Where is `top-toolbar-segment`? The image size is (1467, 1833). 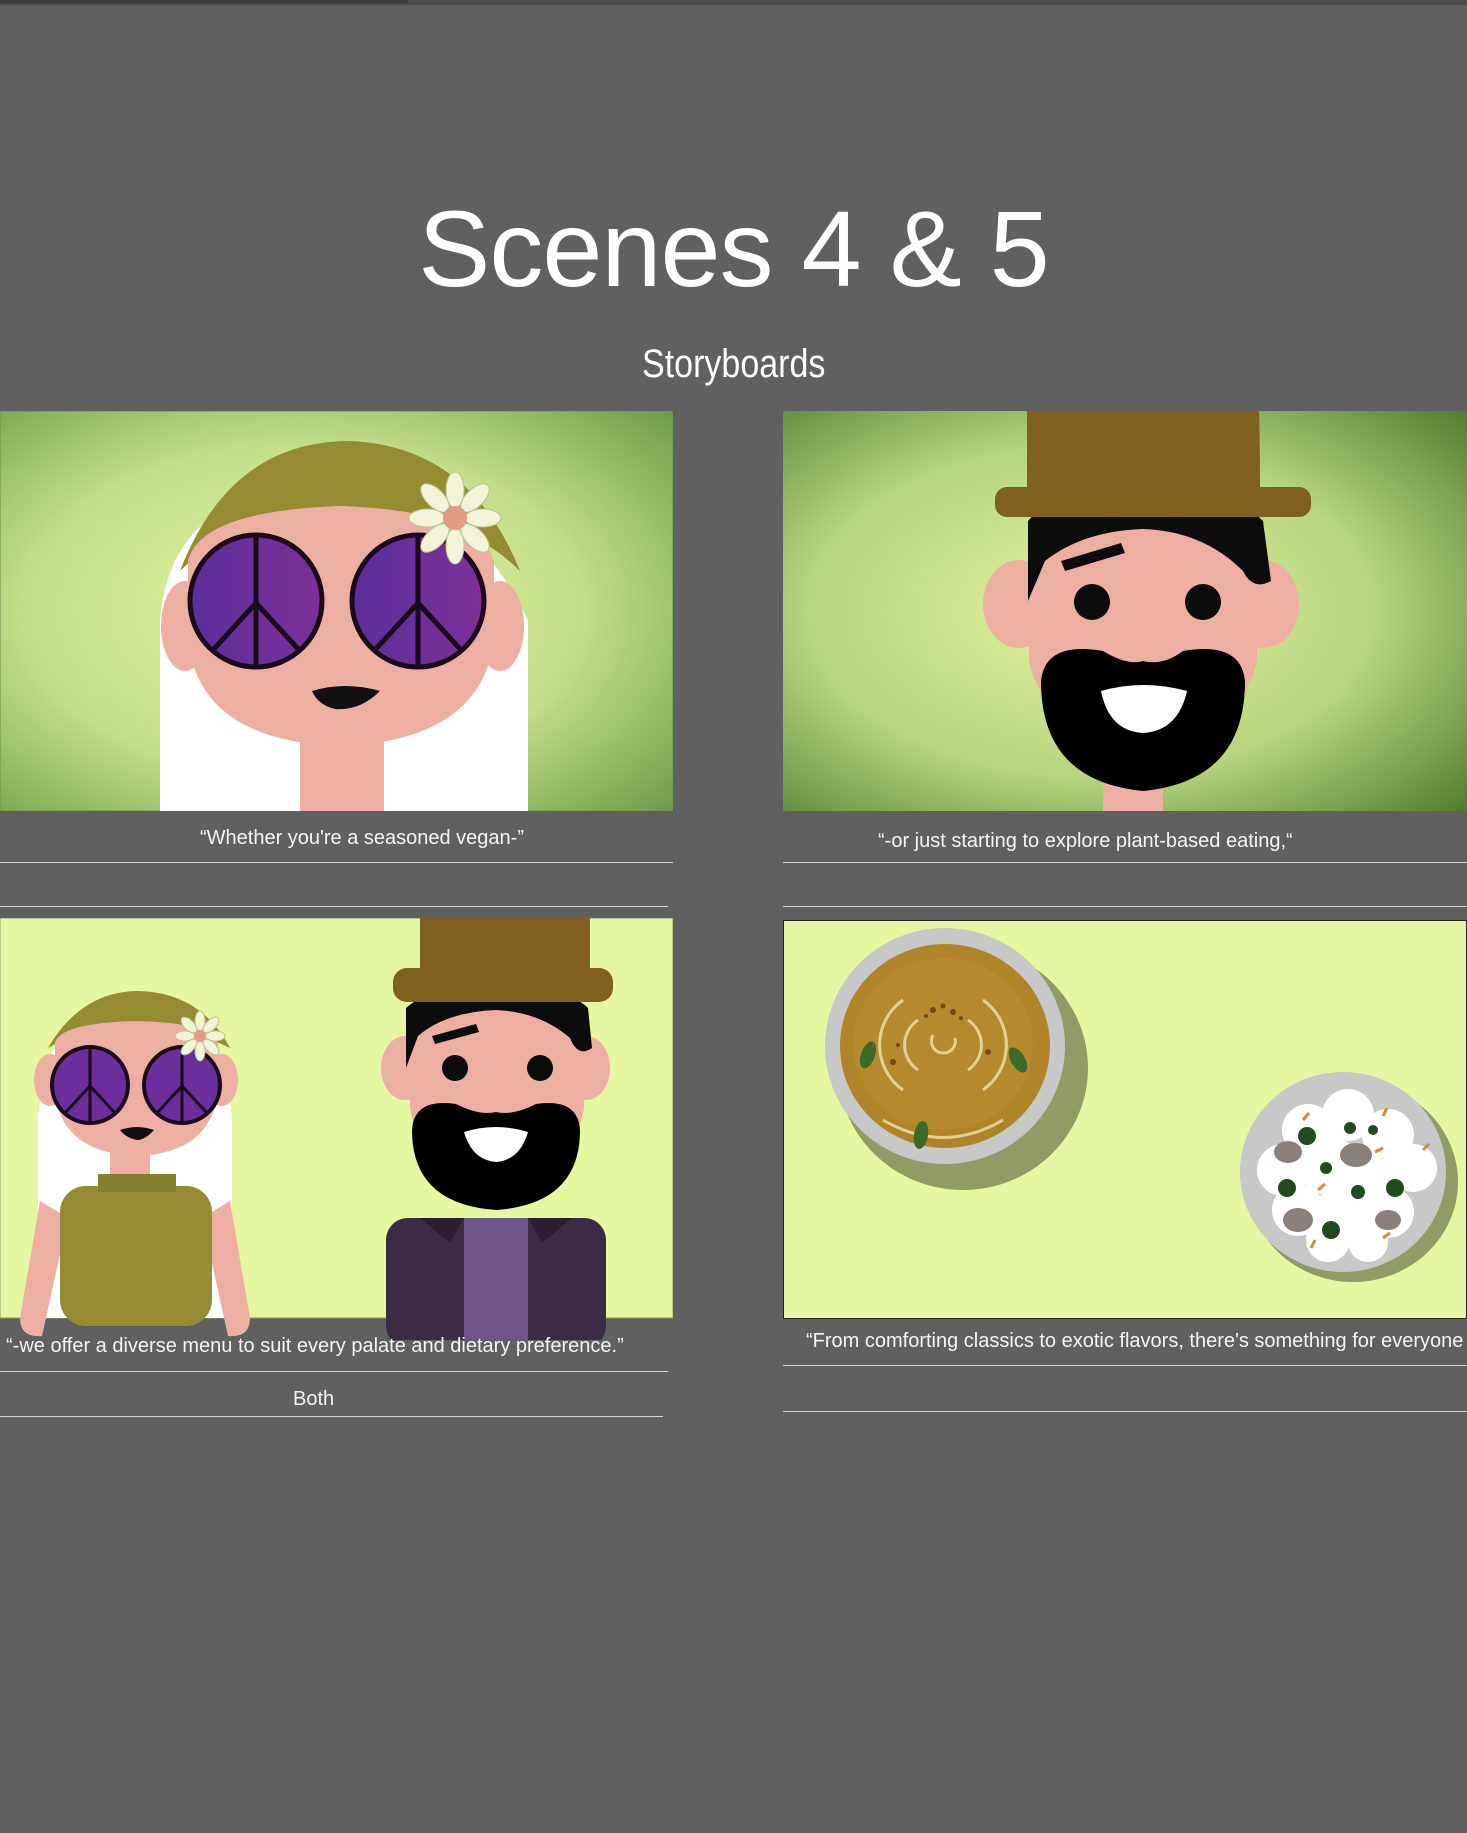
top-toolbar-segment is located at coordinates (204, 1).